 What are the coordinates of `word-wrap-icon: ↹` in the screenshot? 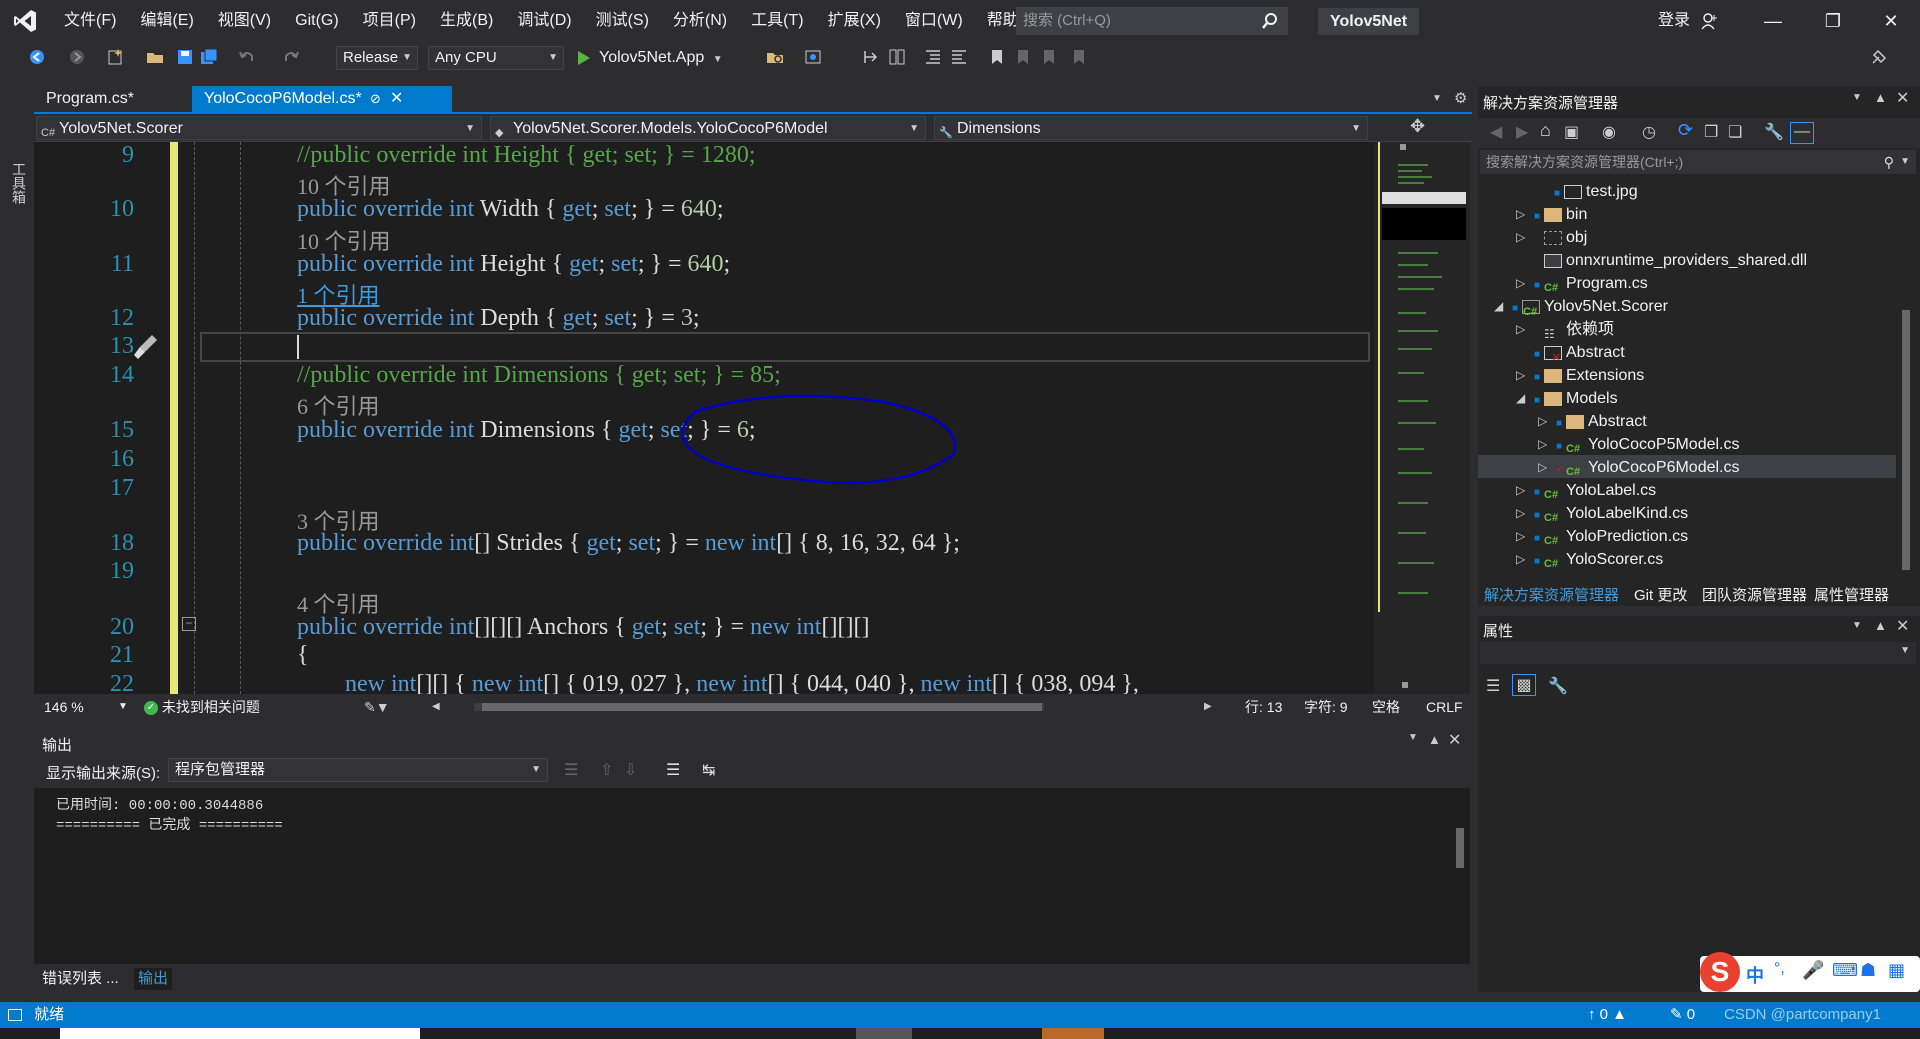 It's located at (708, 770).